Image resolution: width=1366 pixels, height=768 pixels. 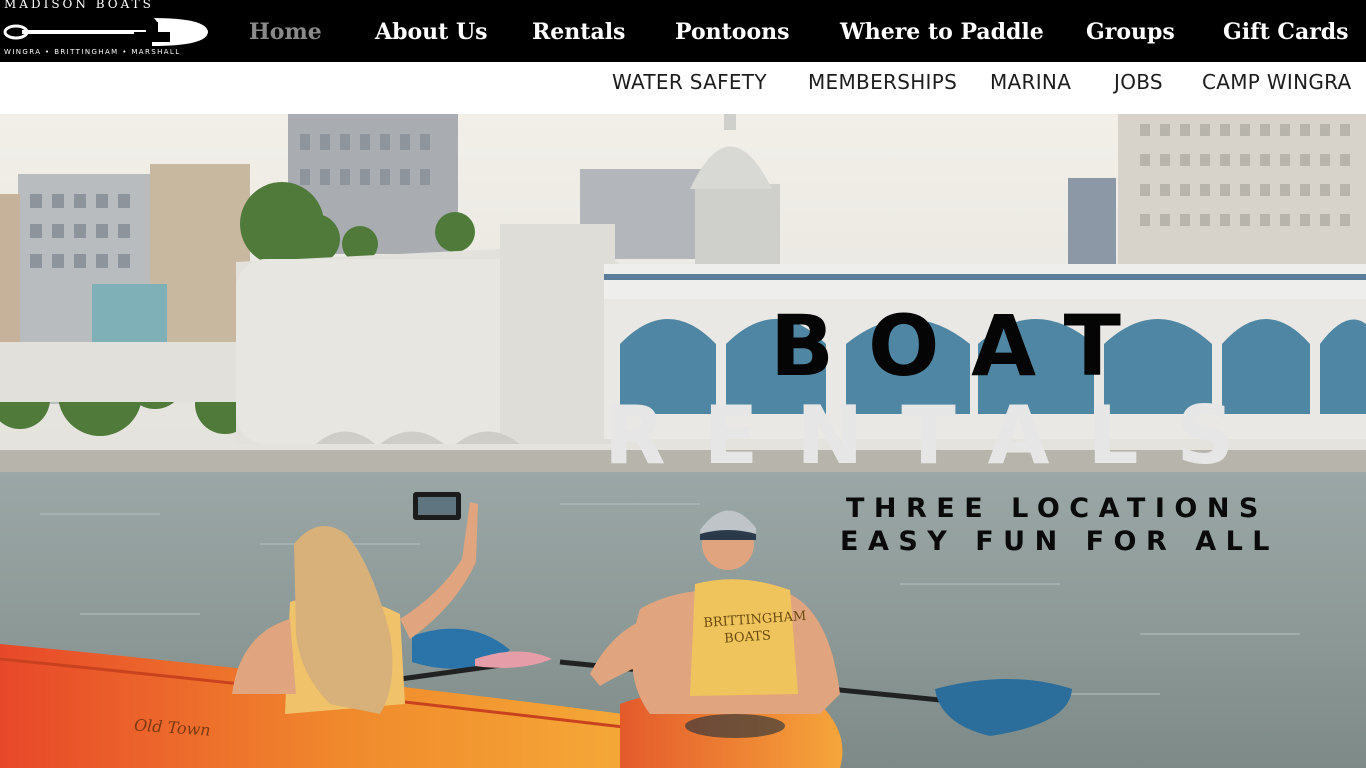 What do you see at coordinates (689, 82) in the screenshot?
I see `subnav-water-safety: WATER SAFETY` at bounding box center [689, 82].